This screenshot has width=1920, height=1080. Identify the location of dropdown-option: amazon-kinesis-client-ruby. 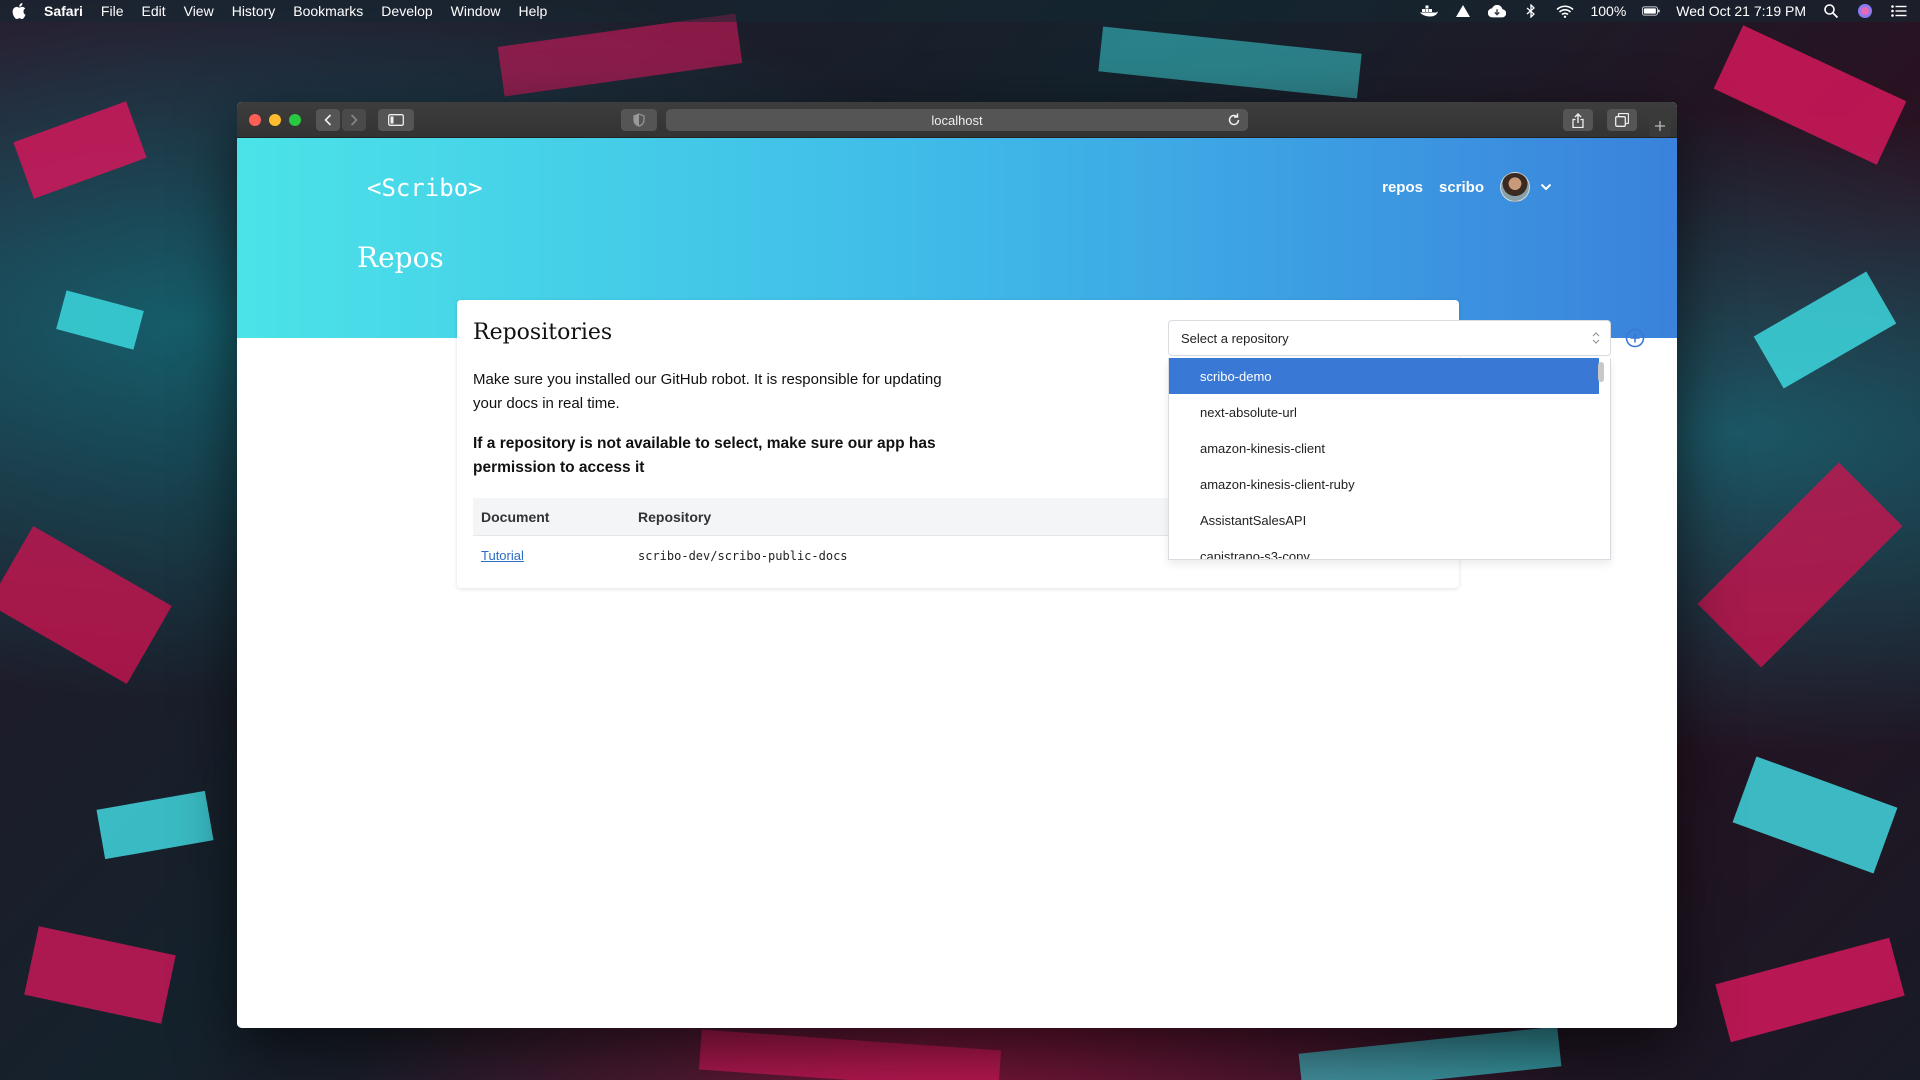
(1384, 484).